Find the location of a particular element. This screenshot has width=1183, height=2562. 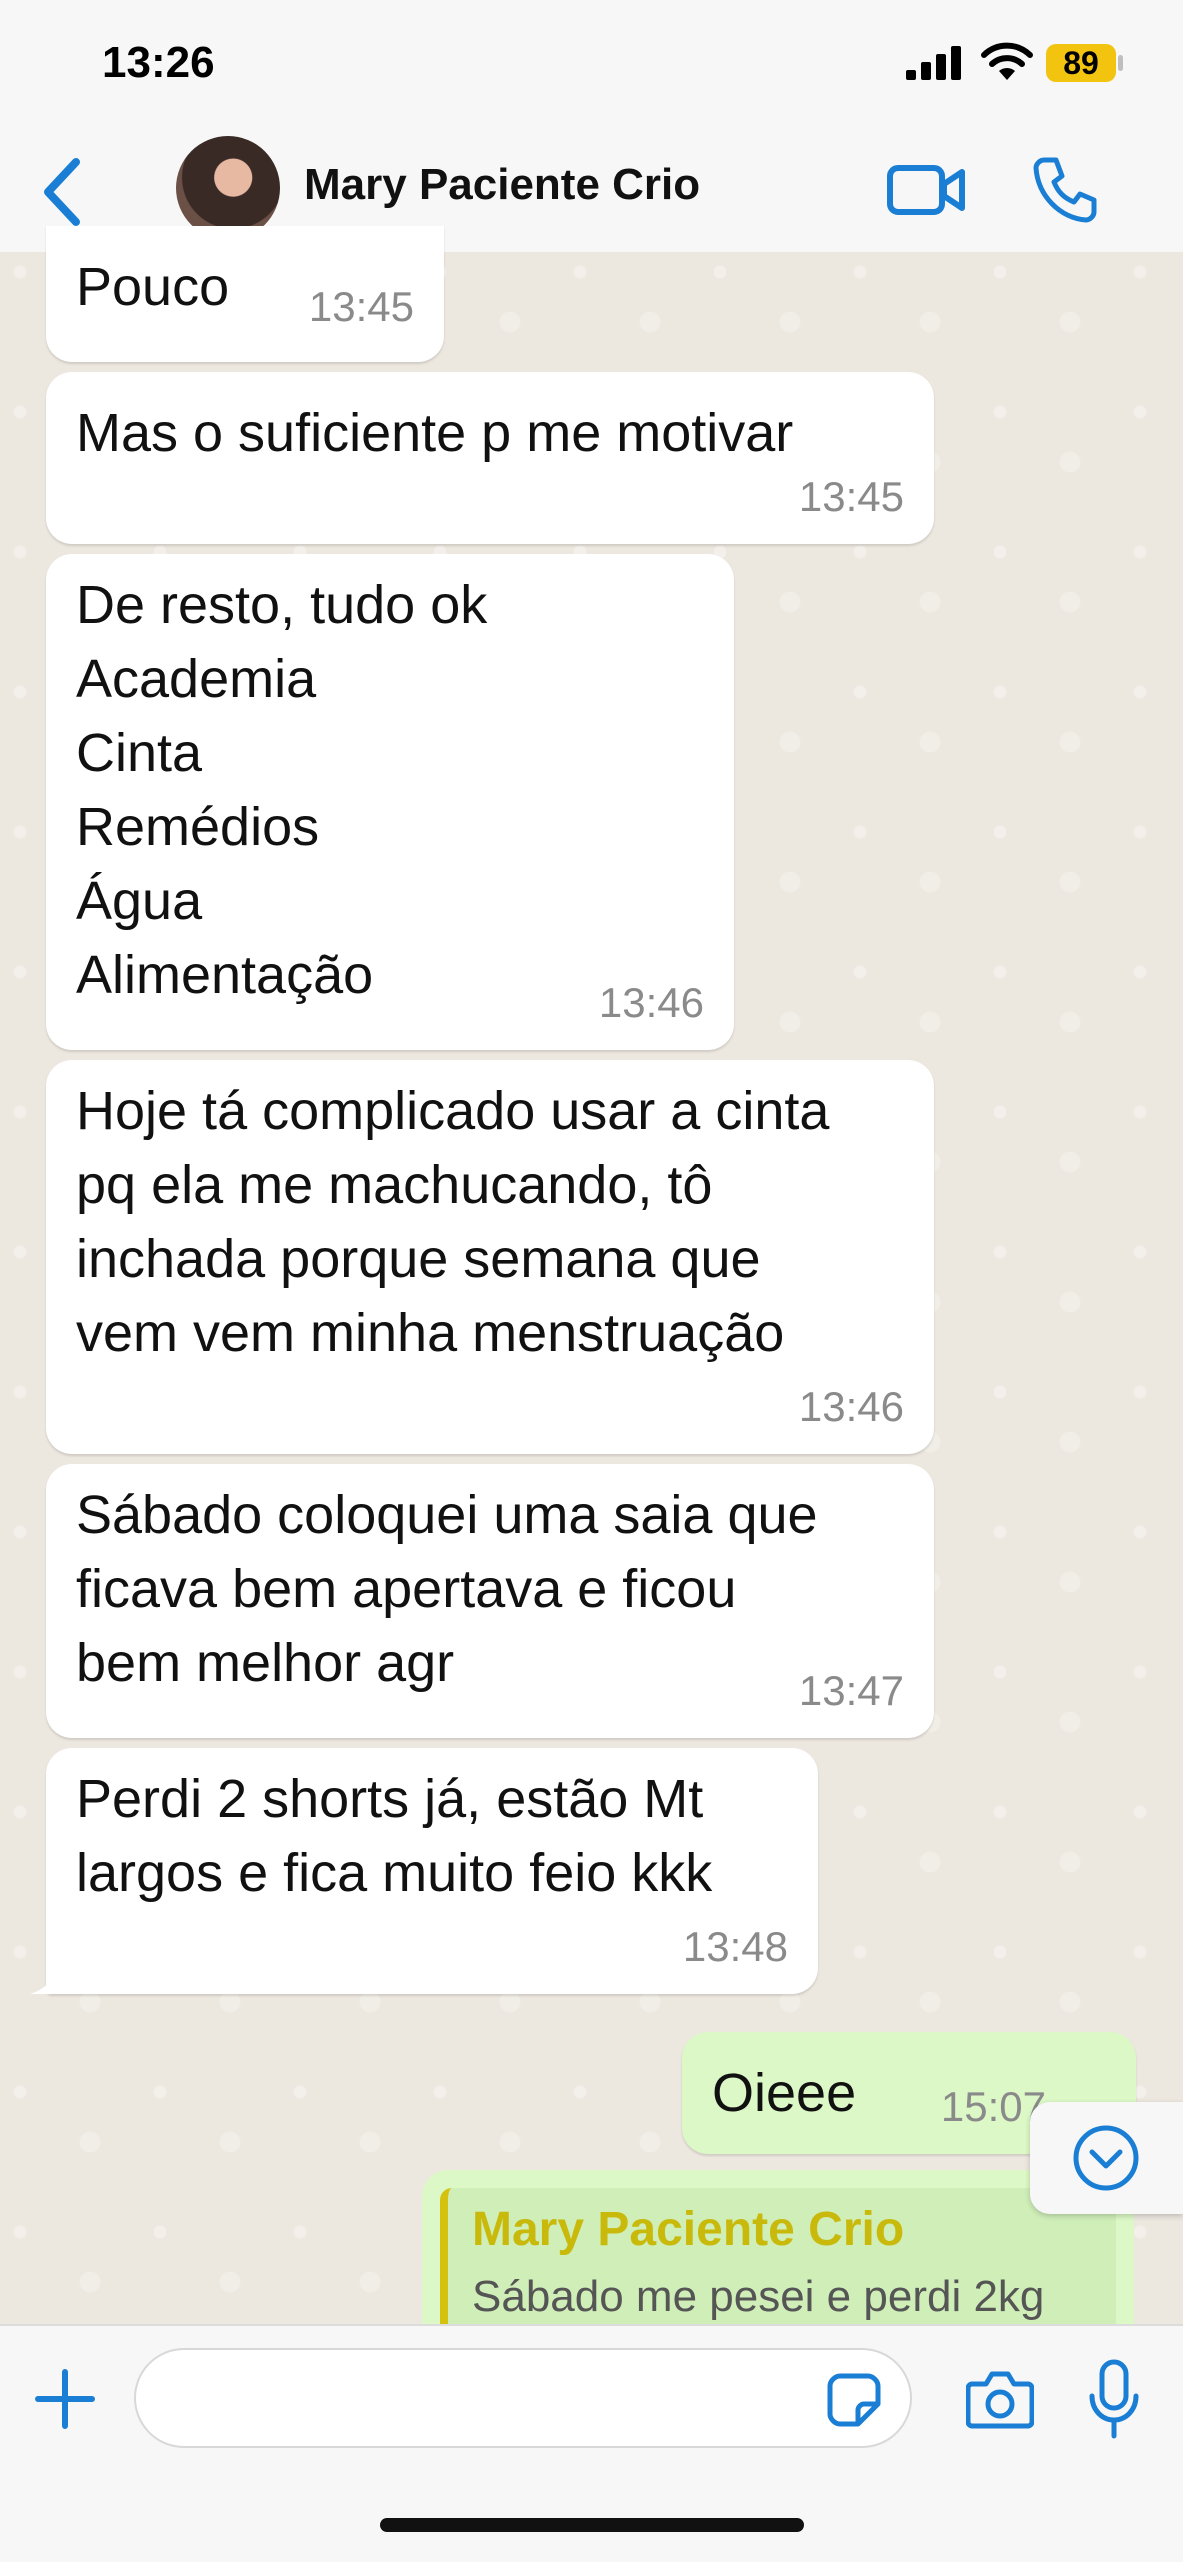

phone-call-icon is located at coordinates (1065, 189).